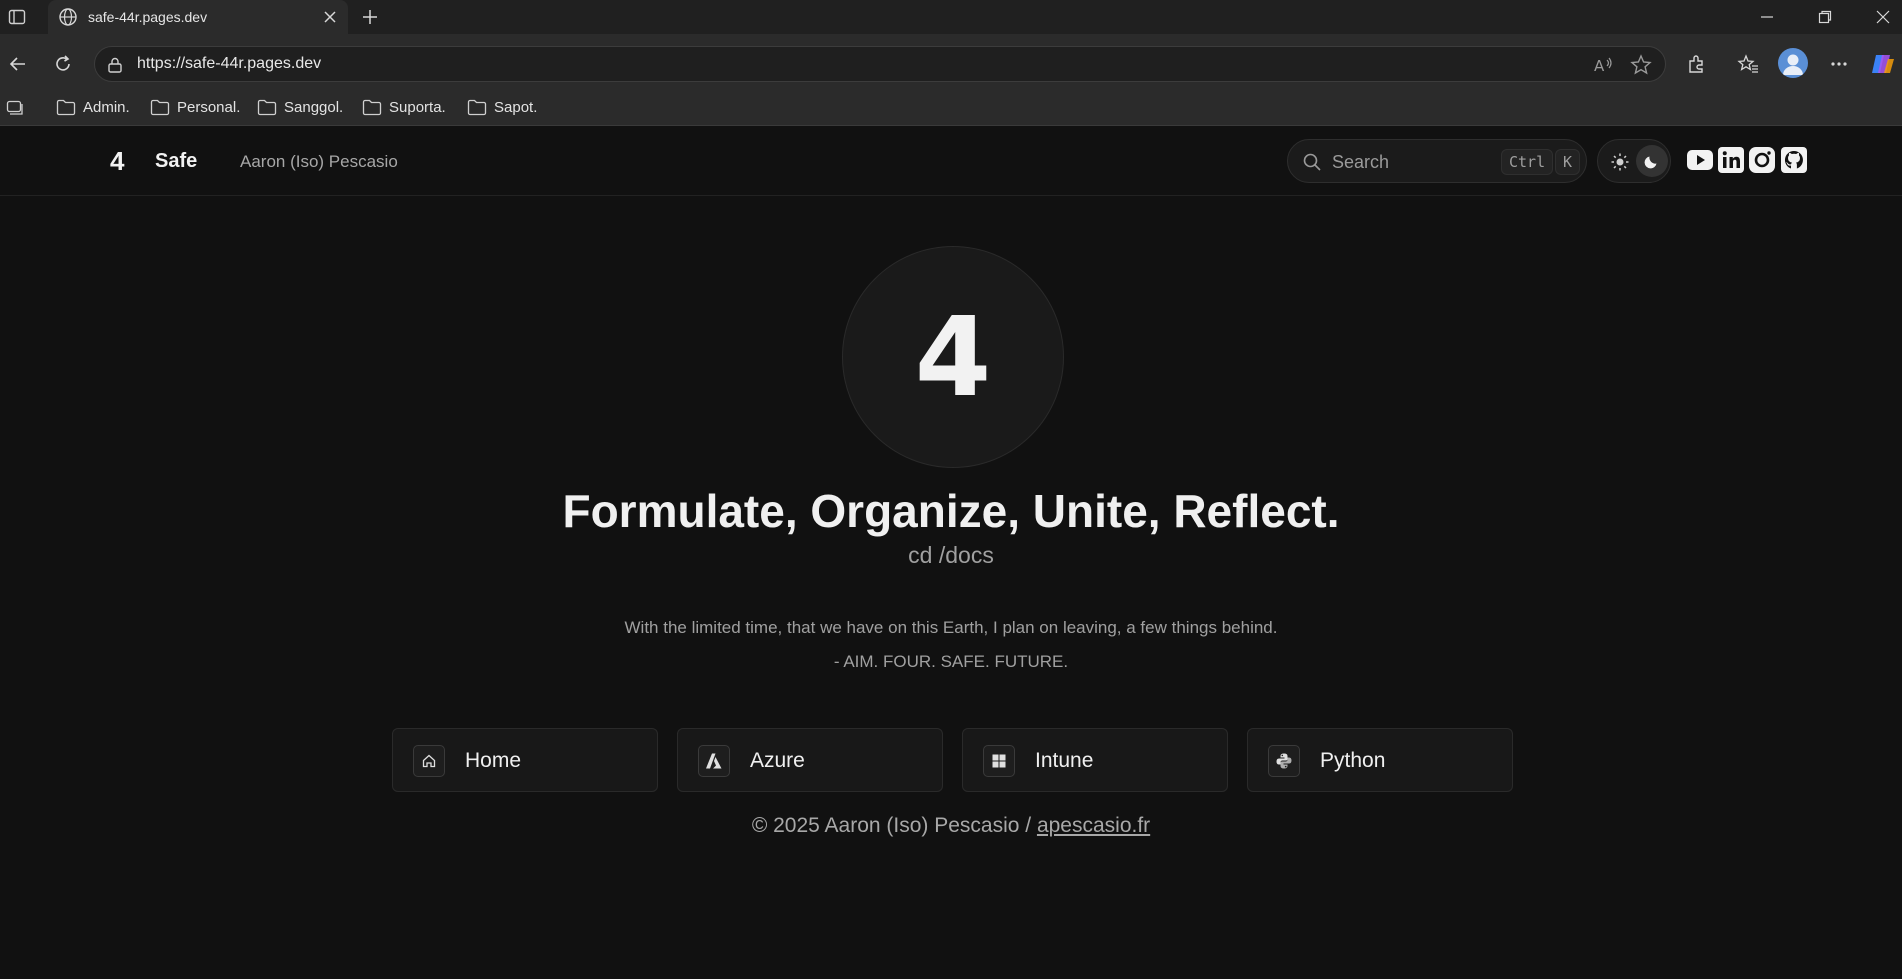 The image size is (1902, 979). Describe the element at coordinates (1731, 160) in the screenshot. I see `linkedin-icon` at that location.